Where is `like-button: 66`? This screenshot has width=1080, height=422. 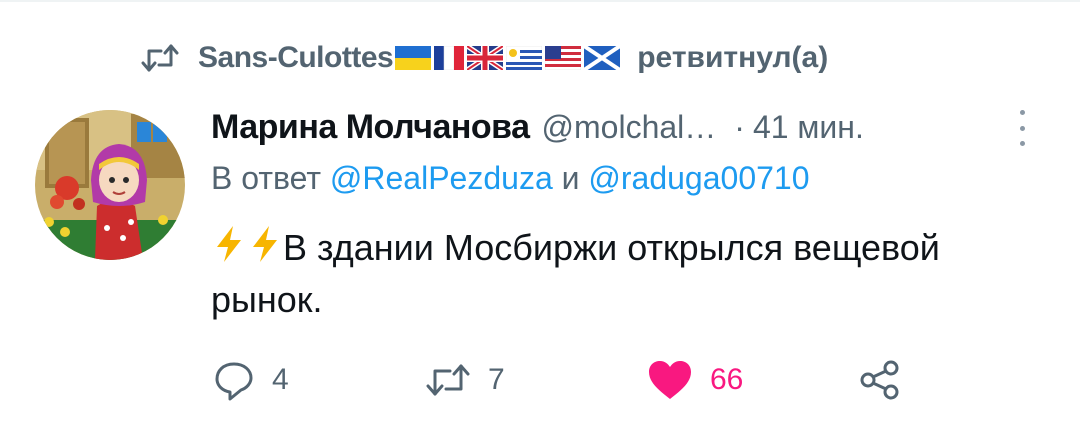 like-button: 66 is located at coordinates (694, 380).